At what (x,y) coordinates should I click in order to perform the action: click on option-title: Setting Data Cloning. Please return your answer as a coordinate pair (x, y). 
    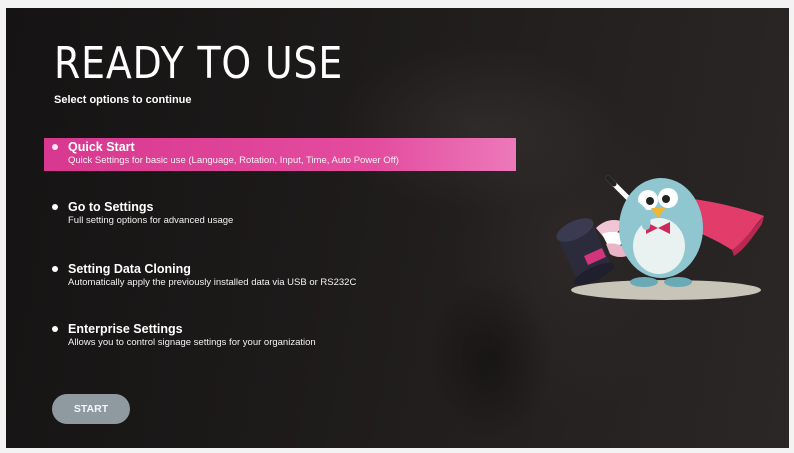
    Looking at the image, I should click on (129, 269).